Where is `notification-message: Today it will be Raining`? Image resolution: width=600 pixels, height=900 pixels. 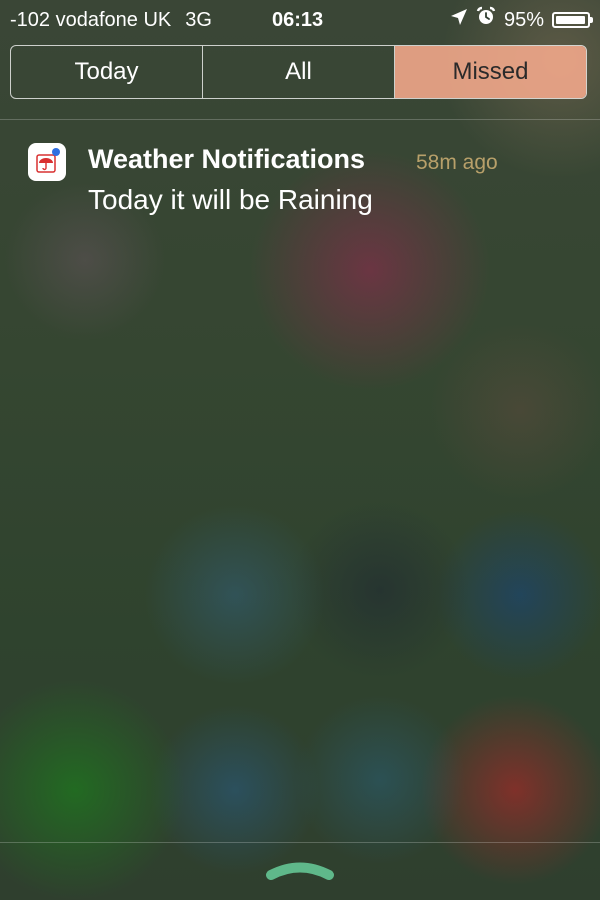
notification-message: Today it will be Raining is located at coordinates (230, 199).